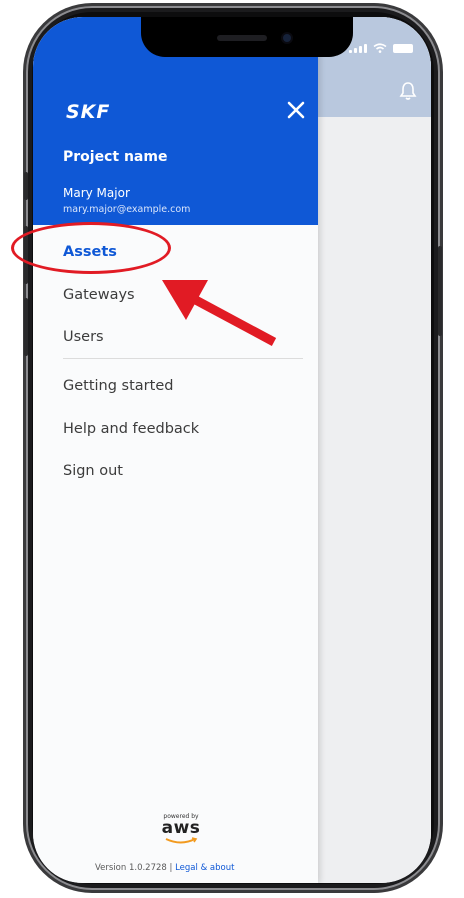 The width and height of the screenshot is (464, 898). I want to click on phone-notch, so click(247, 37).